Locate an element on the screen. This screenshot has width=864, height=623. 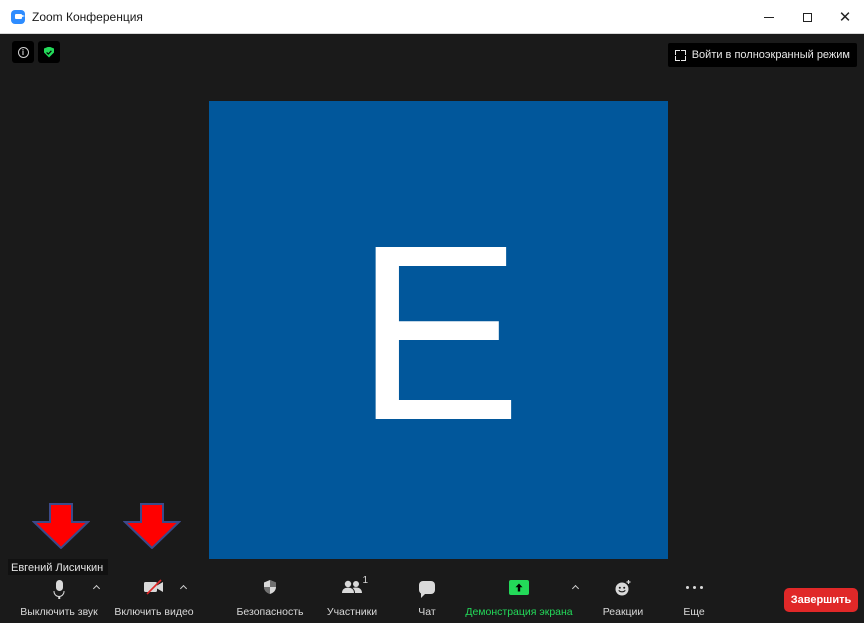
avatar-letter: E is located at coordinates (438, 332).